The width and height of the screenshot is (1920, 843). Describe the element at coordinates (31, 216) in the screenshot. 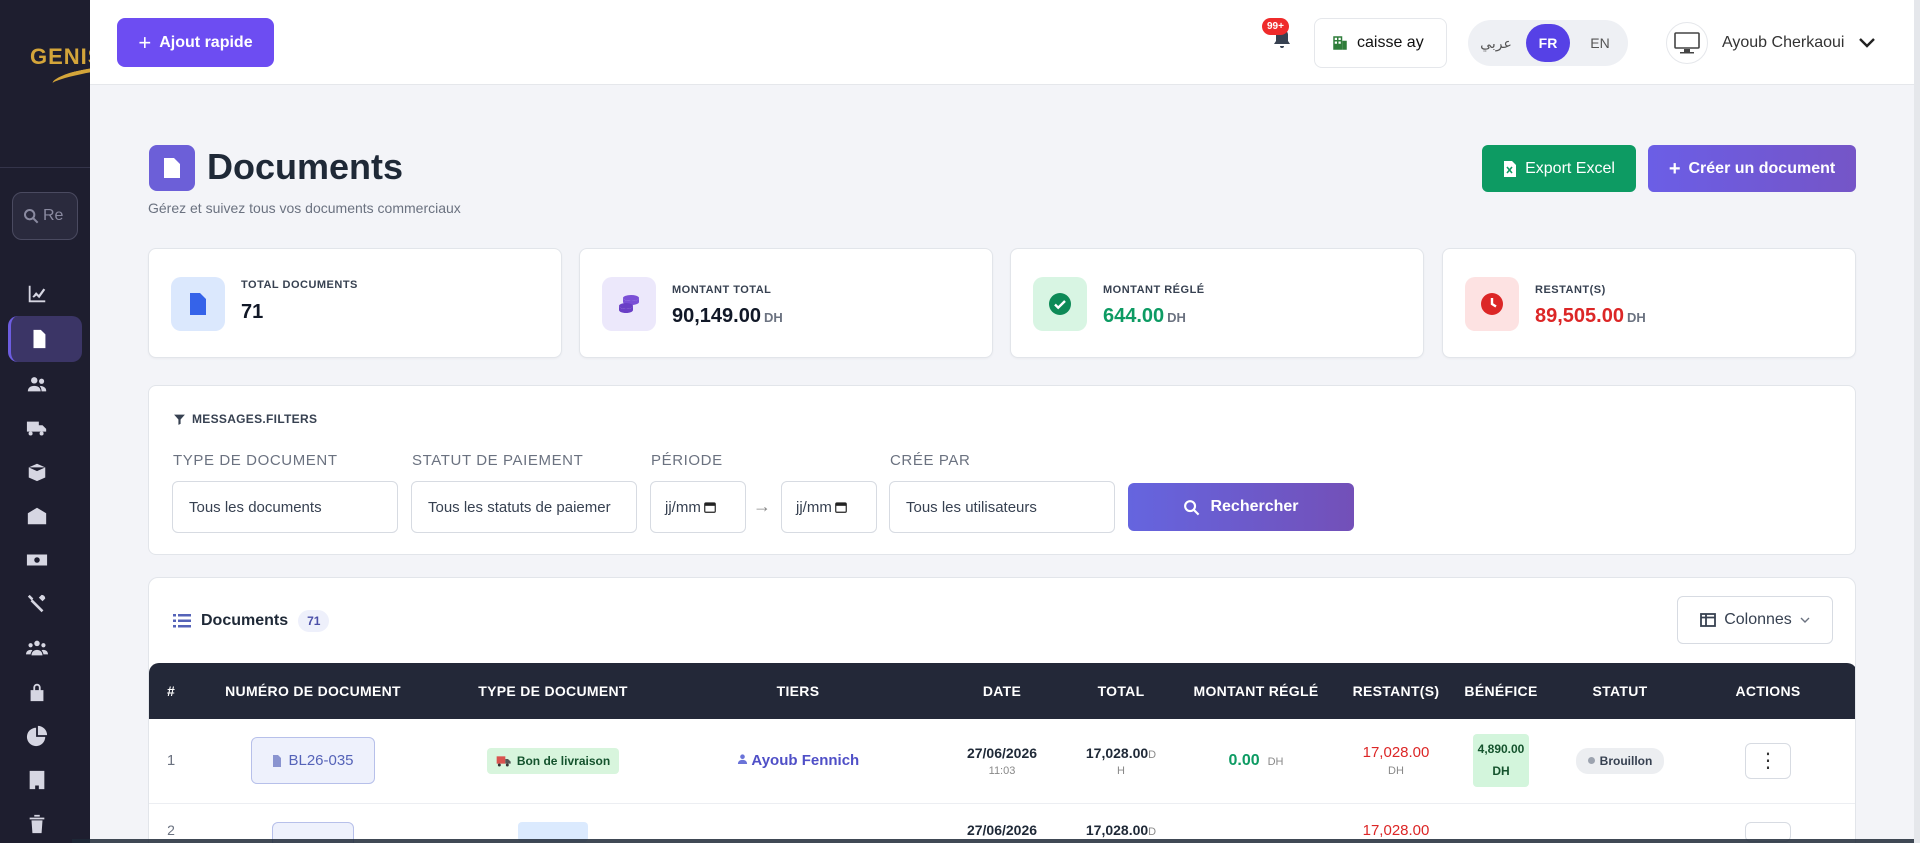

I see `search-icon` at that location.